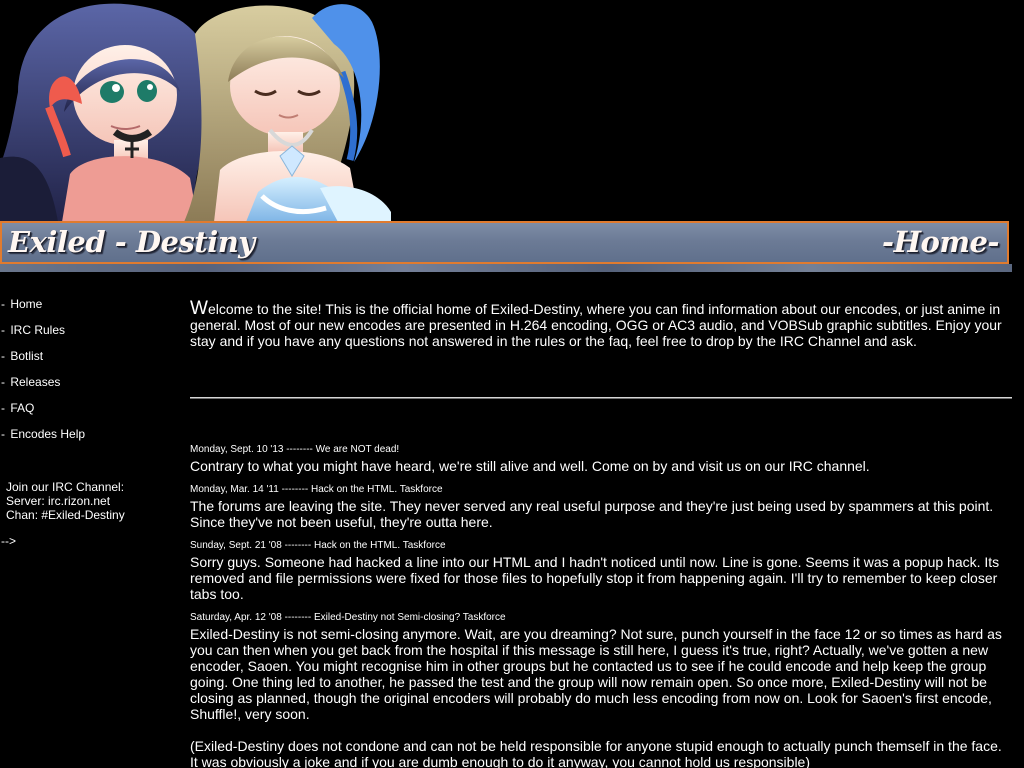  What do you see at coordinates (131, 242) in the screenshot?
I see `site-title: Exiled - Destiny` at bounding box center [131, 242].